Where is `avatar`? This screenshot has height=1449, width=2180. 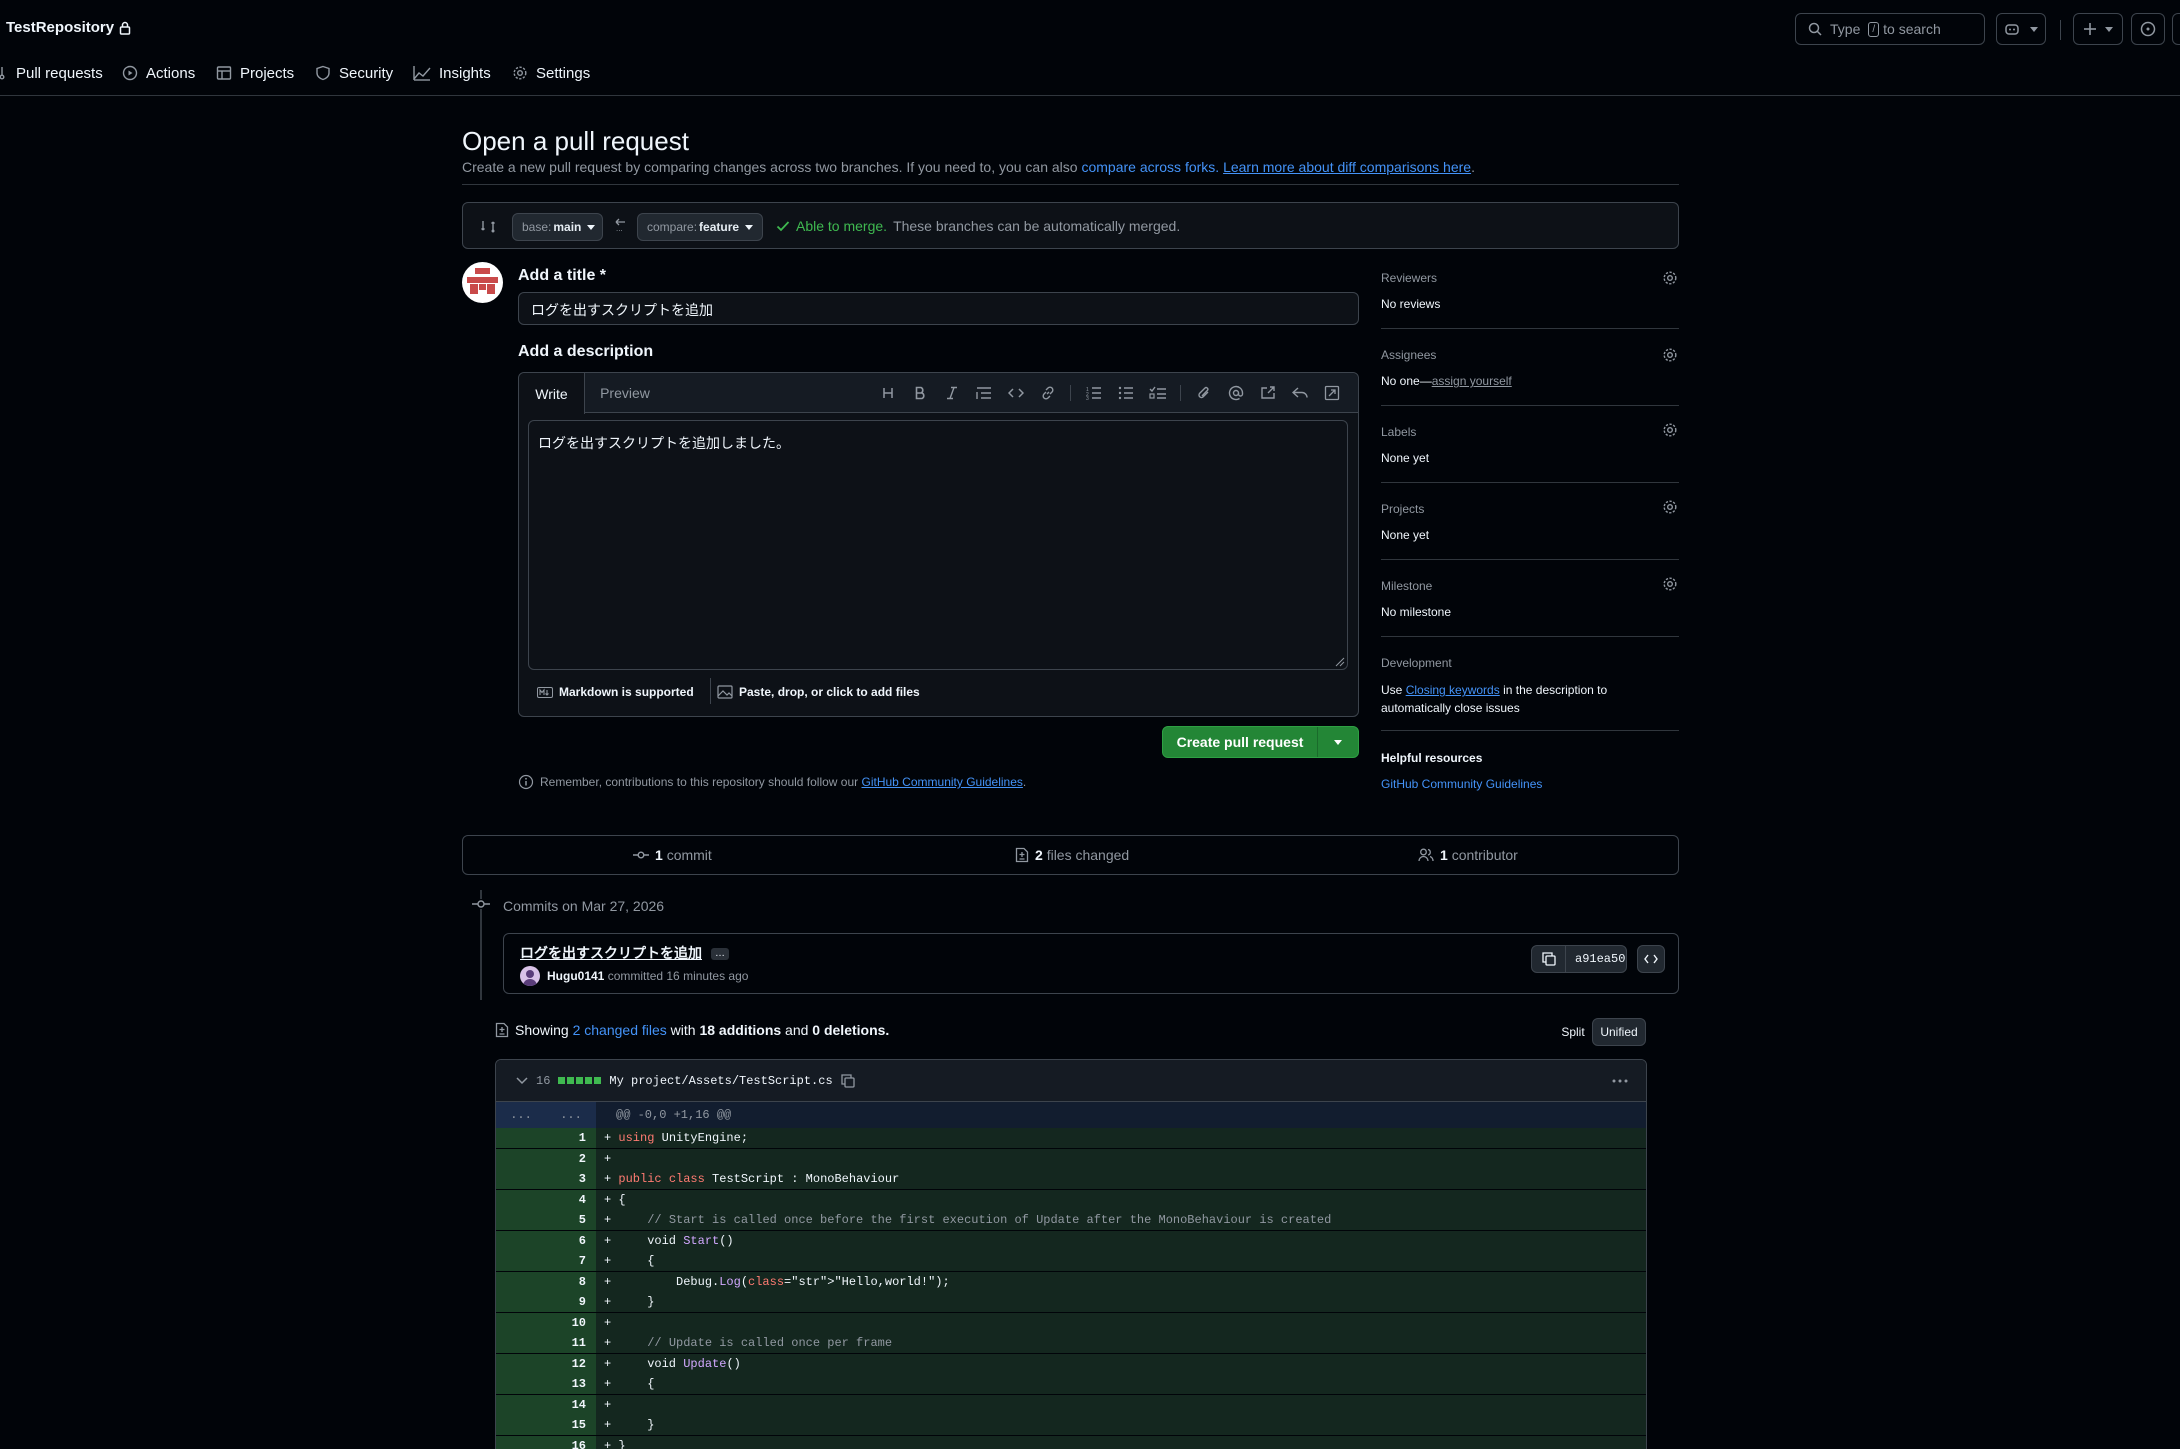 avatar is located at coordinates (482, 282).